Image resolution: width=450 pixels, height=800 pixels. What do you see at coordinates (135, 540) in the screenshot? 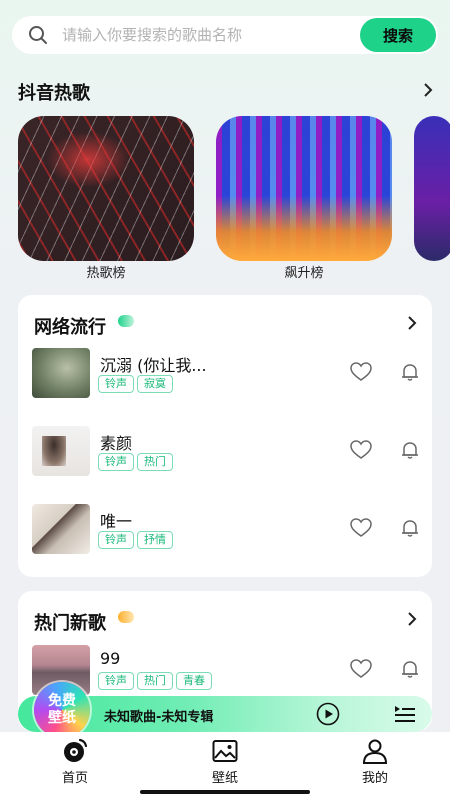
I see `song-tags: 铃声 抒情` at bounding box center [135, 540].